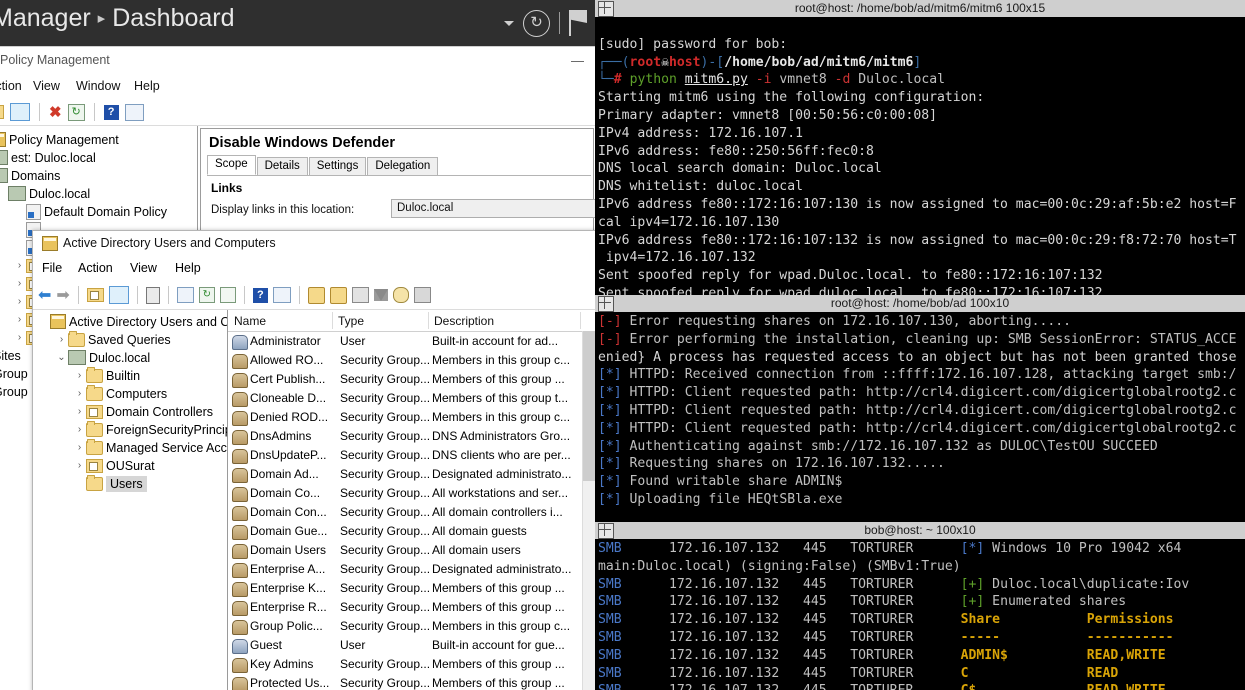  I want to click on tab-settings: Settings, so click(337, 166).